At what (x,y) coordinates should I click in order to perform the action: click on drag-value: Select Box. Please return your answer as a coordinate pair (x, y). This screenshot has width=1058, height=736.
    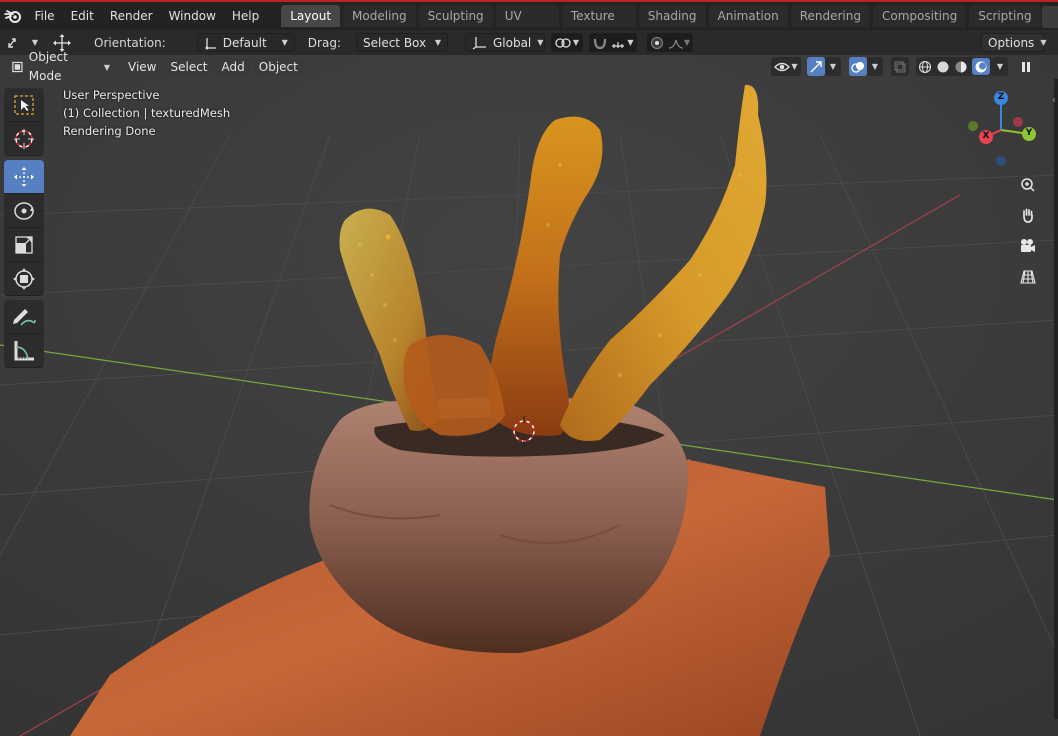
    Looking at the image, I should click on (394, 42).